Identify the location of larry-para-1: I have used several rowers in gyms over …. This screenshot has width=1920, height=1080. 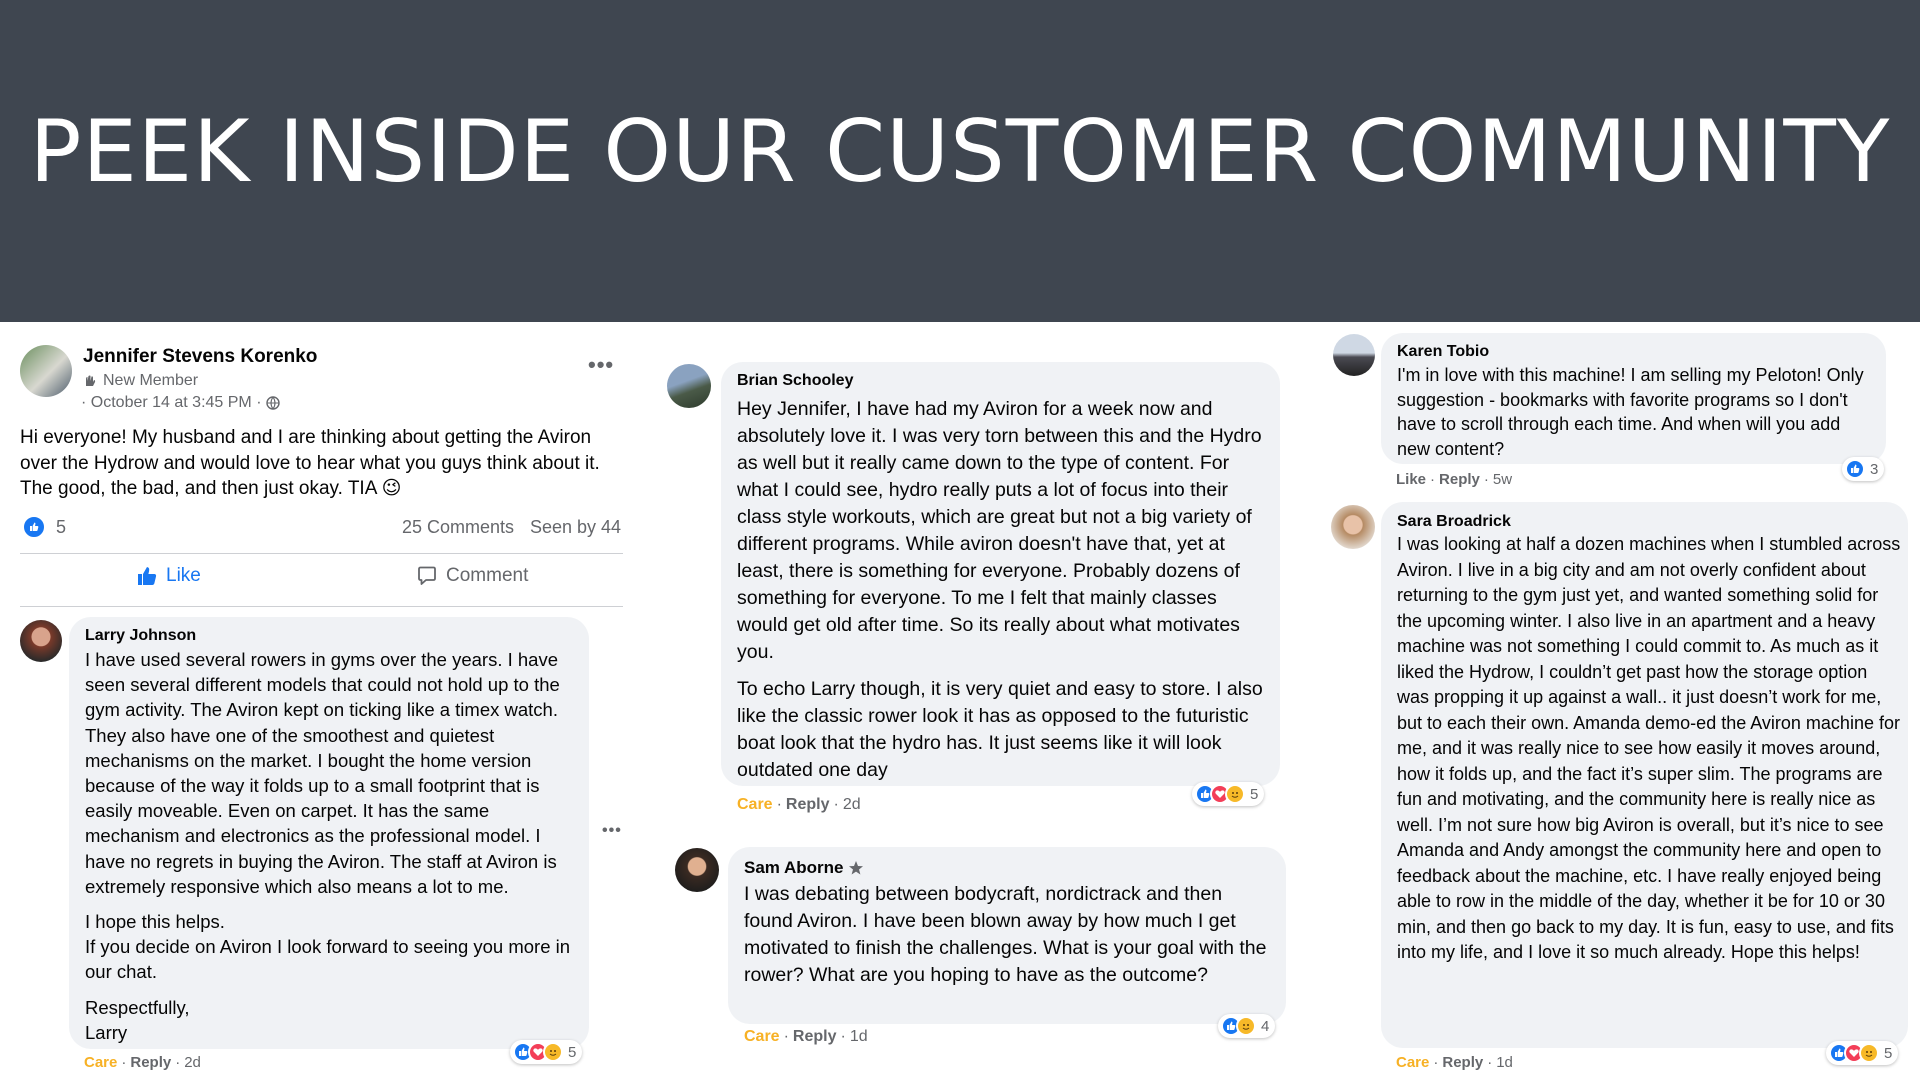
(322, 773).